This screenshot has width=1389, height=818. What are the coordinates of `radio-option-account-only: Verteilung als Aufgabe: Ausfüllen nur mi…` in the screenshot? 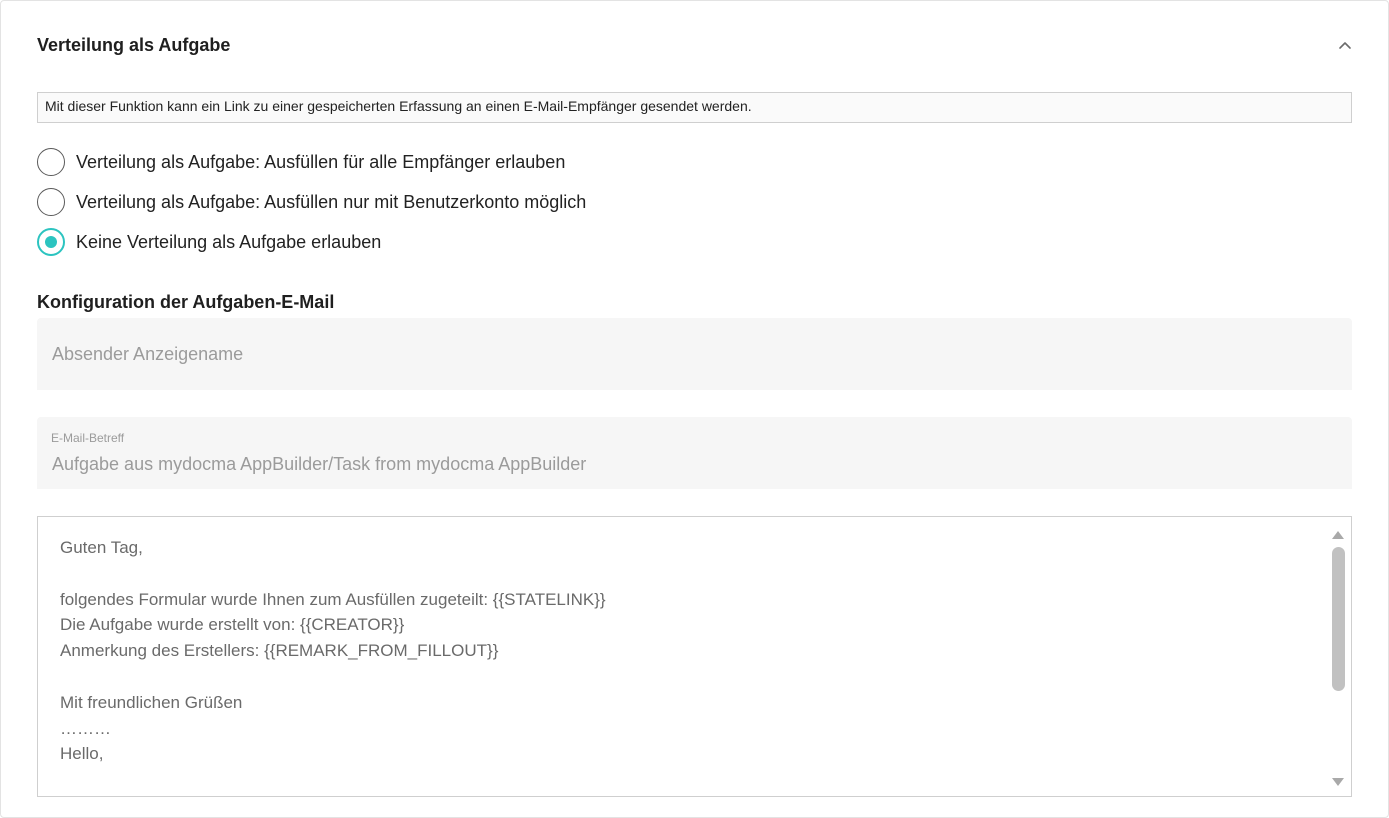 It's located at (311, 202).